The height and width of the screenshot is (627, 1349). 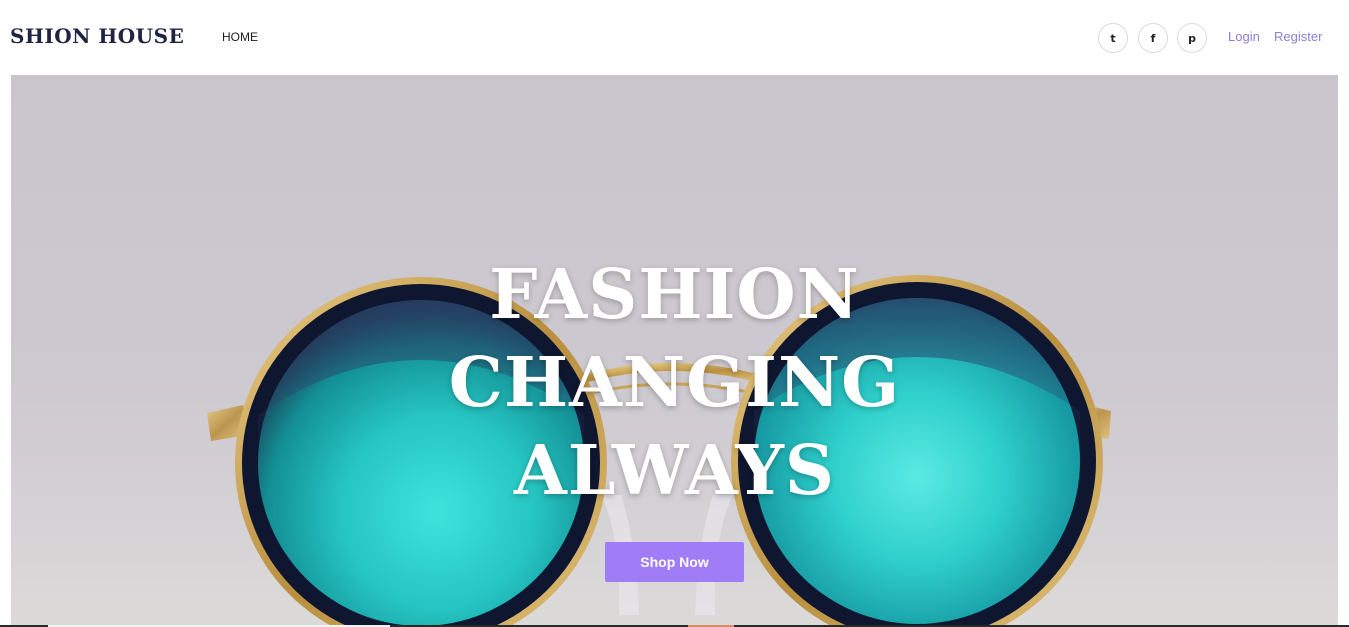 I want to click on headline-line-3: ALWAYS, so click(x=674, y=471).